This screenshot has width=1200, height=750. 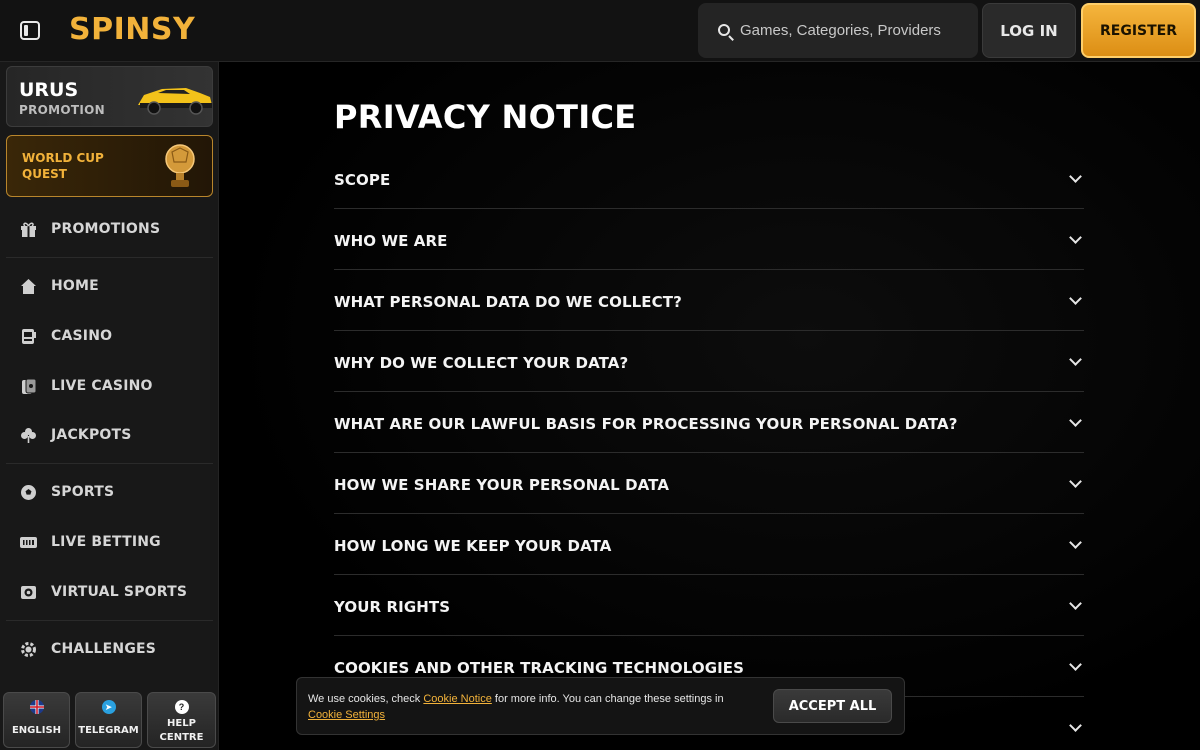 I want to click on urus-promo-subtitle: PROMOTION, so click(x=62, y=110).